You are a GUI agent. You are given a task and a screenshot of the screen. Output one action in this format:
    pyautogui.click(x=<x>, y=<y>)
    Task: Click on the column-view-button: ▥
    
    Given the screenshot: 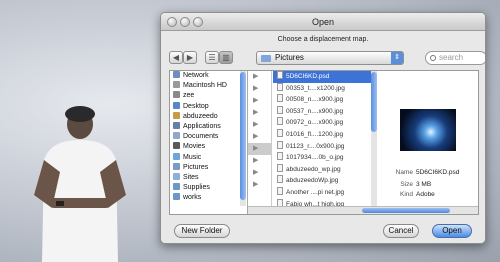 What is the action you would take?
    pyautogui.click(x=226, y=57)
    